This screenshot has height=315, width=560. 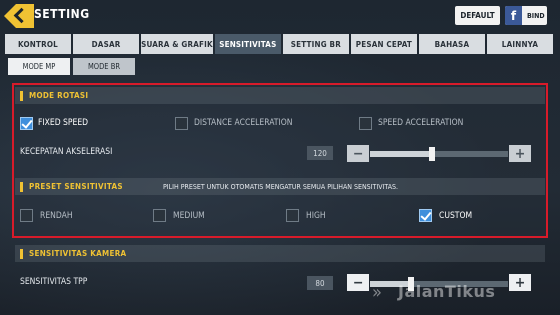 What do you see at coordinates (421, 123) in the screenshot?
I see `speed-acceleration-label: SPEED ACCELERATION` at bounding box center [421, 123].